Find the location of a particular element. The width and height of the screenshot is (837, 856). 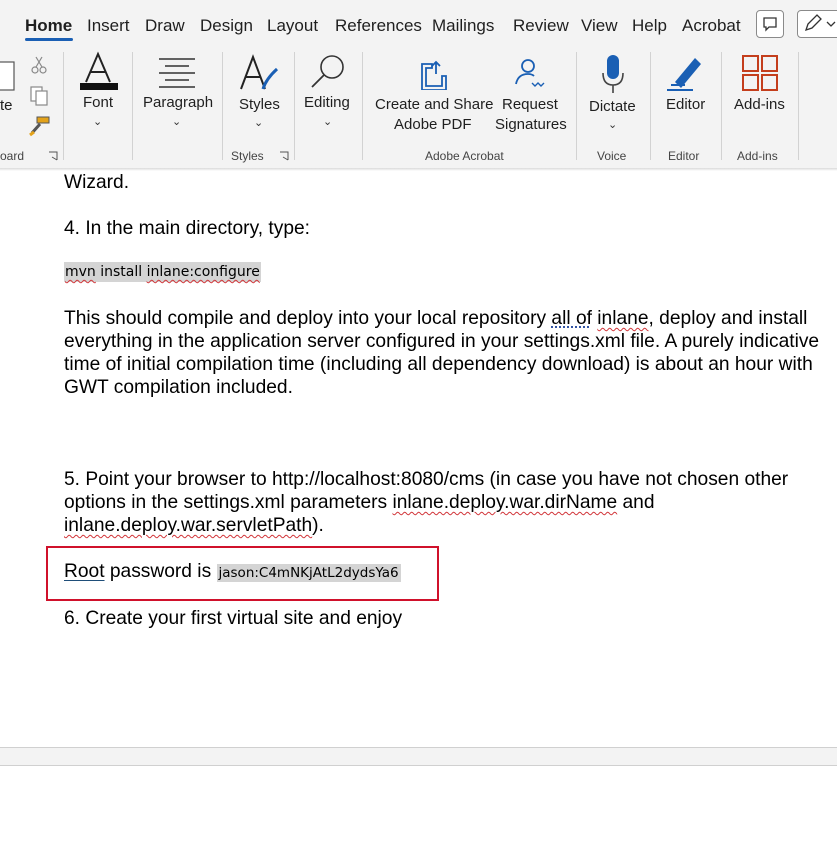

comments-button is located at coordinates (770, 24).